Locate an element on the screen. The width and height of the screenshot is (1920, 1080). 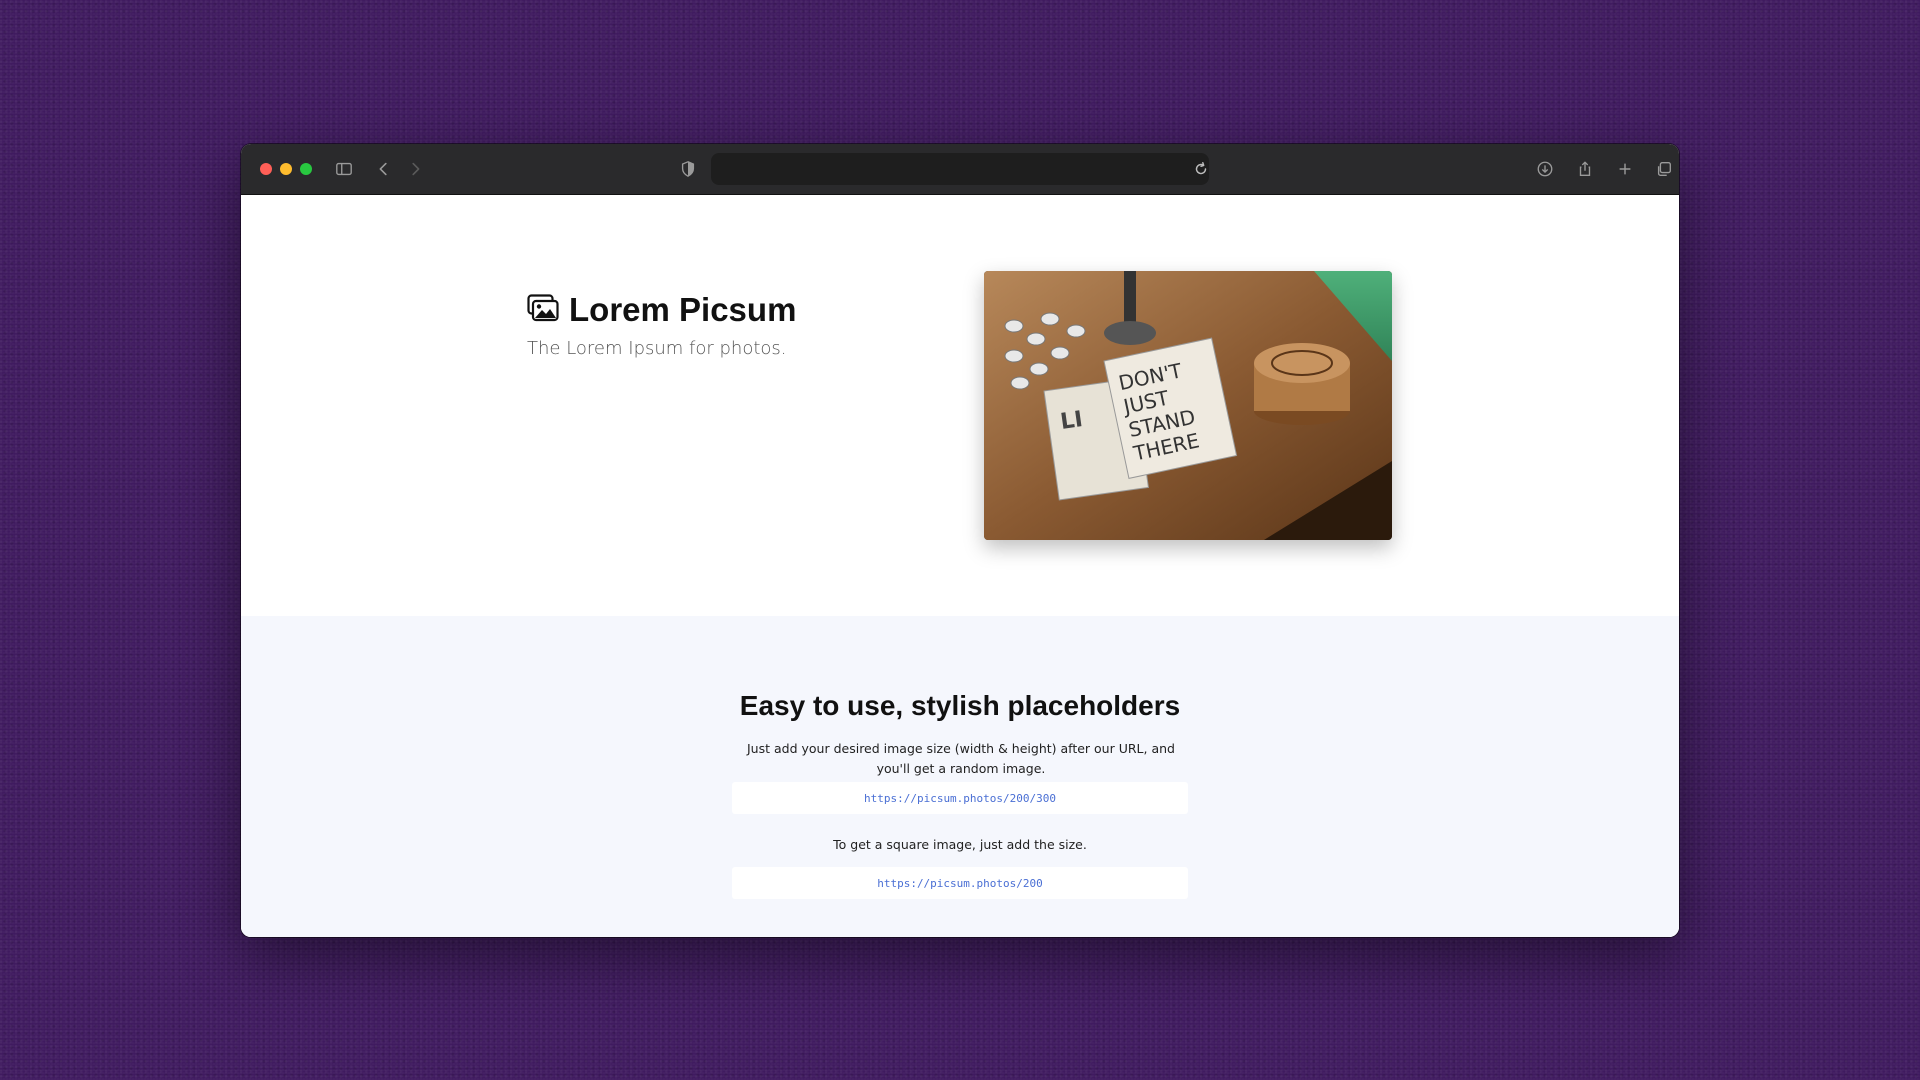
images-icon is located at coordinates (543, 310).